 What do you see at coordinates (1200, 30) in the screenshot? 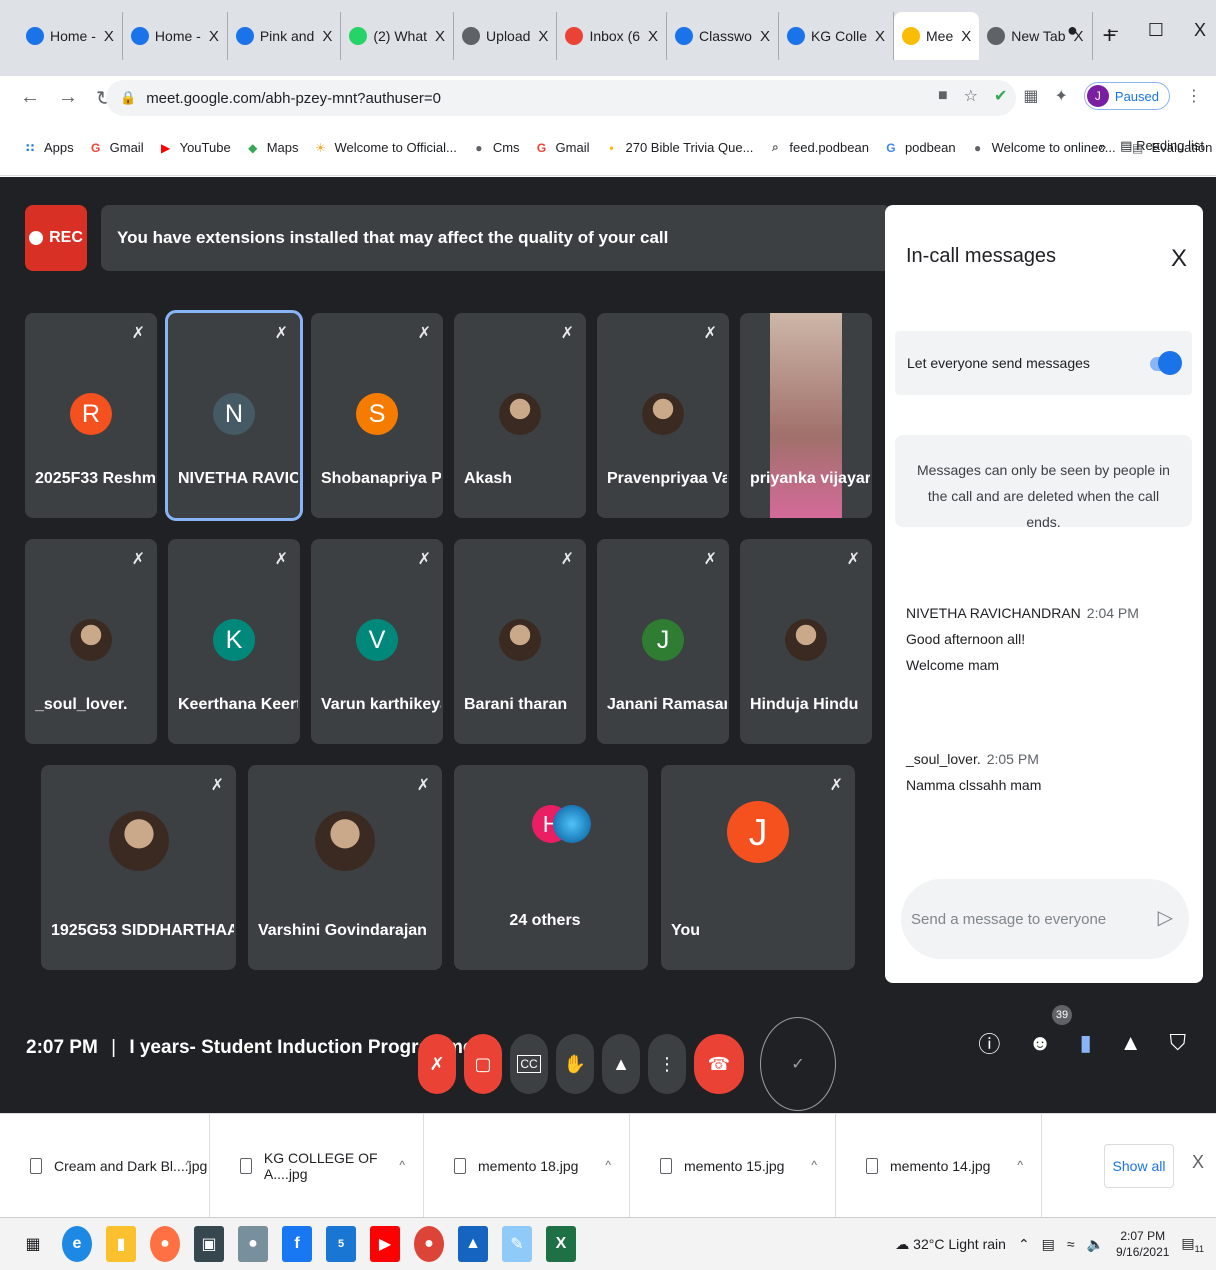
I see `close-window-button: X` at bounding box center [1200, 30].